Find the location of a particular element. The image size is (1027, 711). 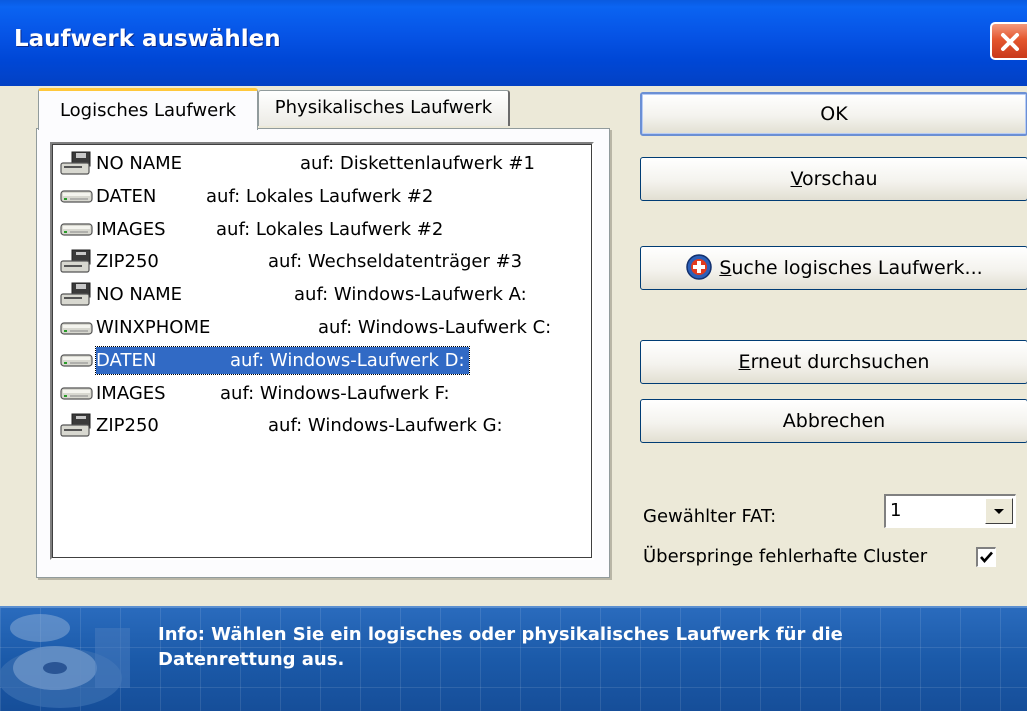

drive-item-text: IMAGES auf: Lokales Laufwerk #2 is located at coordinates (271, 229).